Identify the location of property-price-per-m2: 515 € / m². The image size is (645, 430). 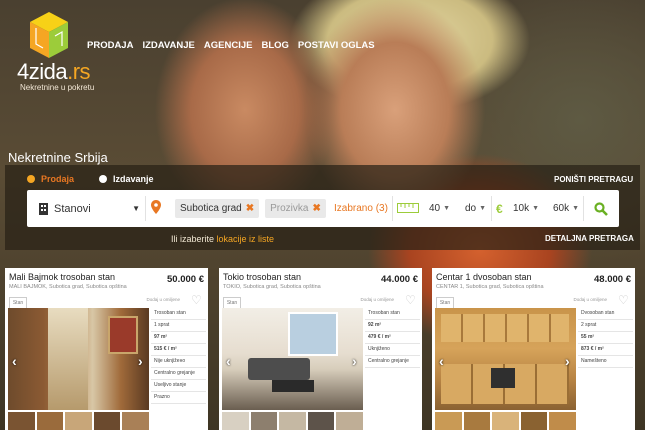
(178, 350).